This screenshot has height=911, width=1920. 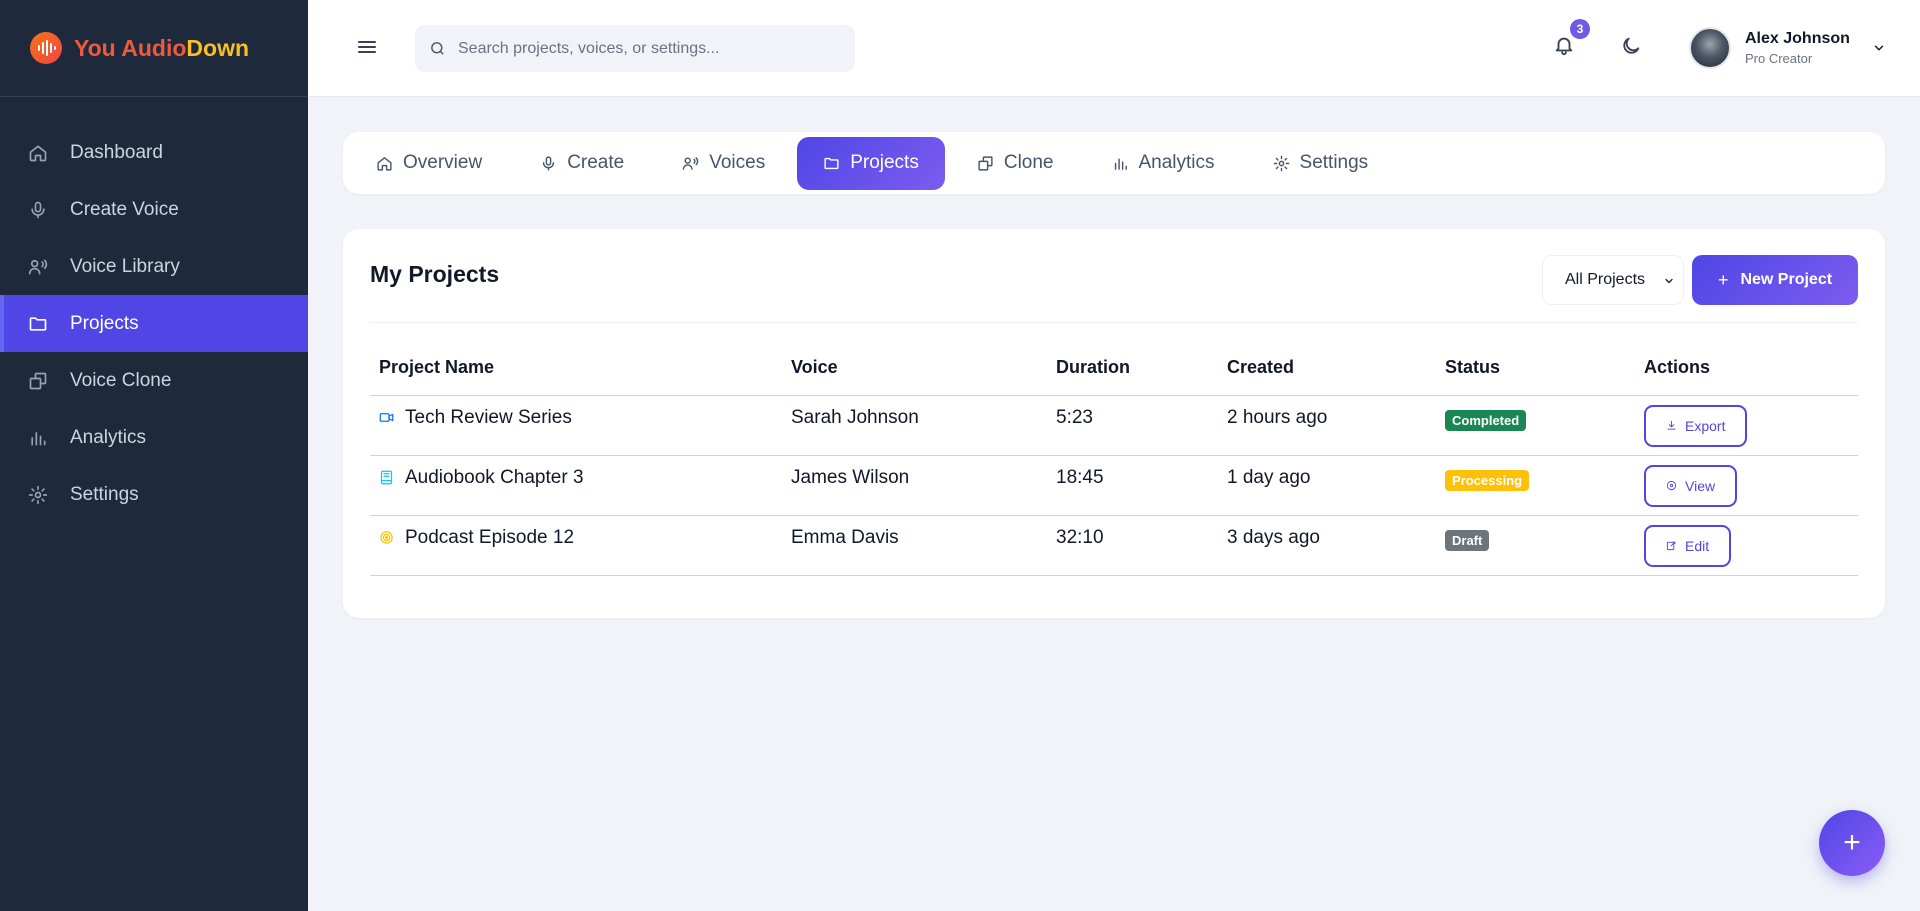 What do you see at coordinates (1705, 425) in the screenshot?
I see `action-label: Export` at bounding box center [1705, 425].